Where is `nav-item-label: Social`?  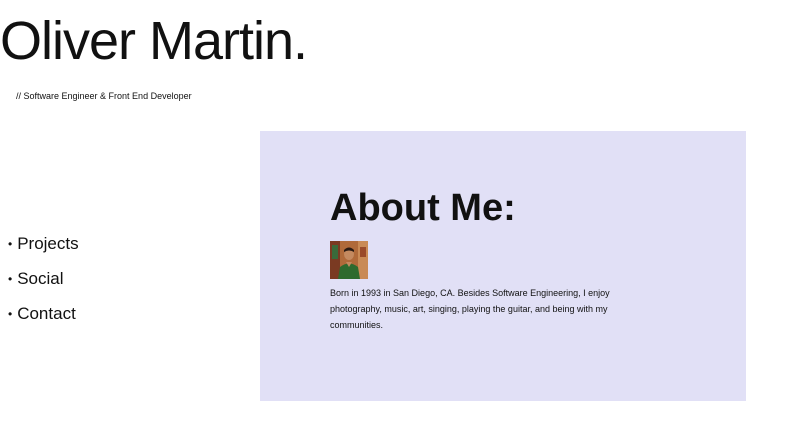
nav-item-label: Social is located at coordinates (40, 279).